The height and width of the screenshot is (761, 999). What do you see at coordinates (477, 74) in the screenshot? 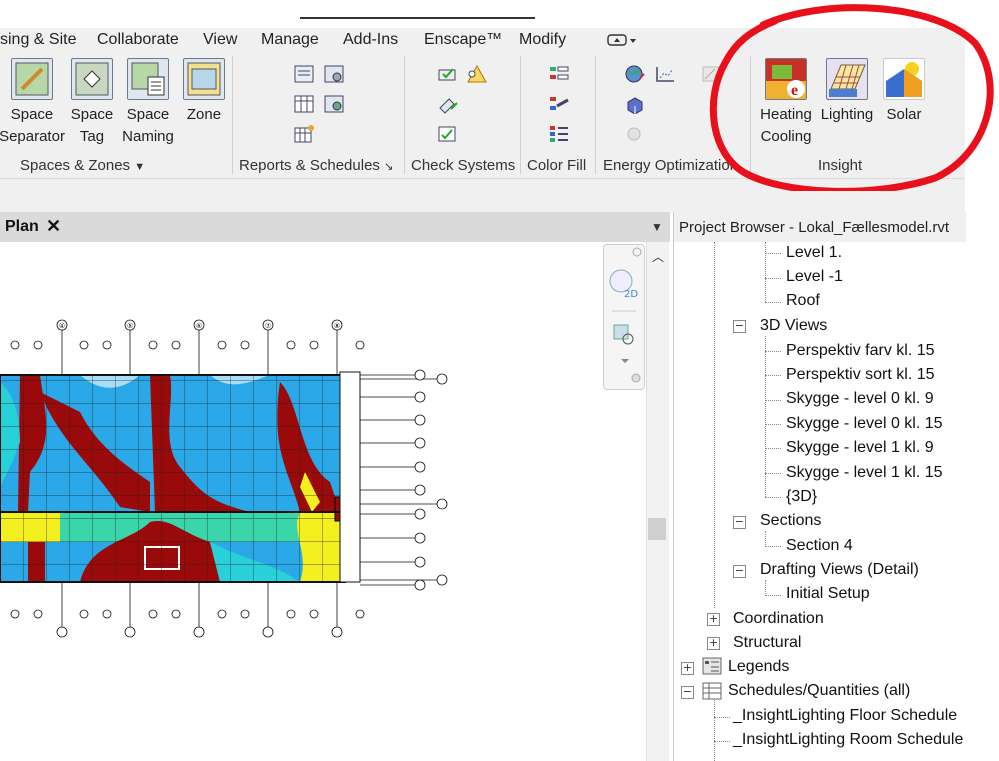
I see `check-circuit-icon` at bounding box center [477, 74].